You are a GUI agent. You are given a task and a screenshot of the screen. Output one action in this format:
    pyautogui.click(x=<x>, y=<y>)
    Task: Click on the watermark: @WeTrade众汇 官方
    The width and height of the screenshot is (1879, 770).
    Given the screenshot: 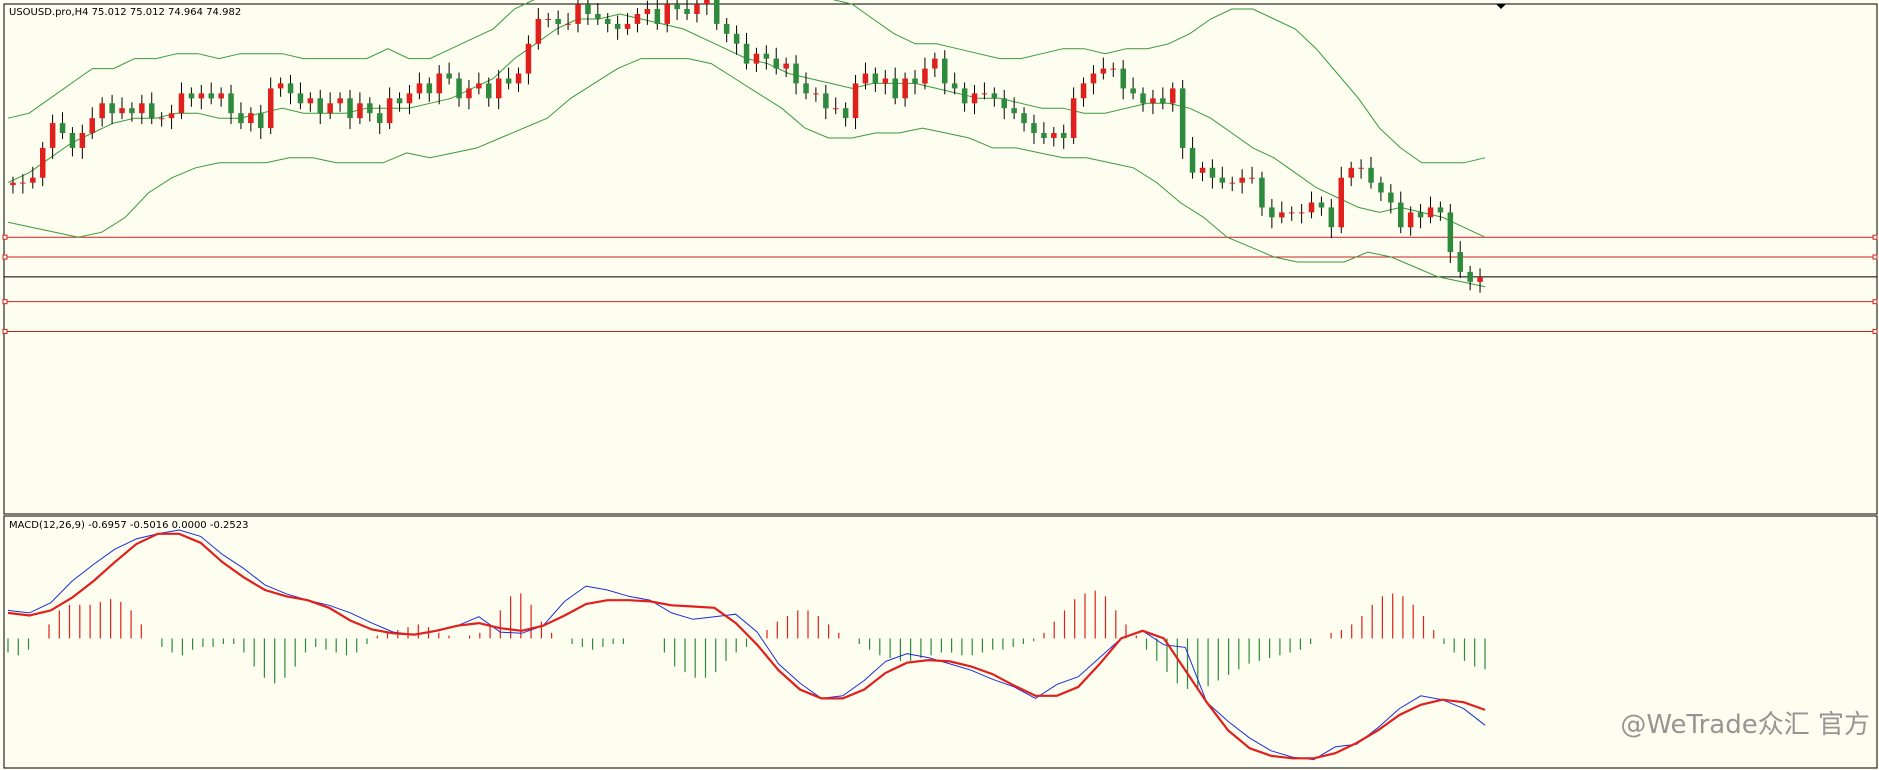 What is the action you would take?
    pyautogui.click(x=1745, y=725)
    